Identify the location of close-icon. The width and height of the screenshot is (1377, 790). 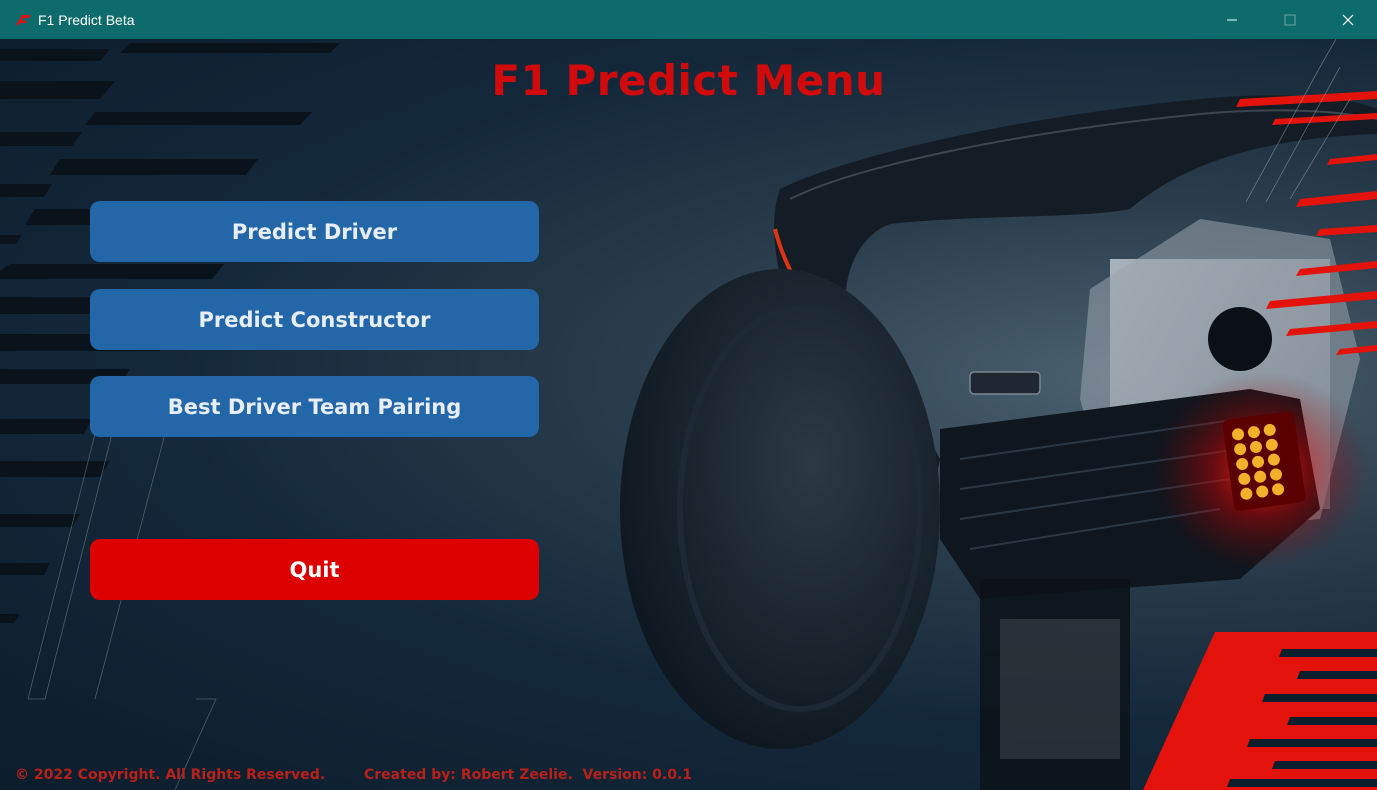
(1348, 19).